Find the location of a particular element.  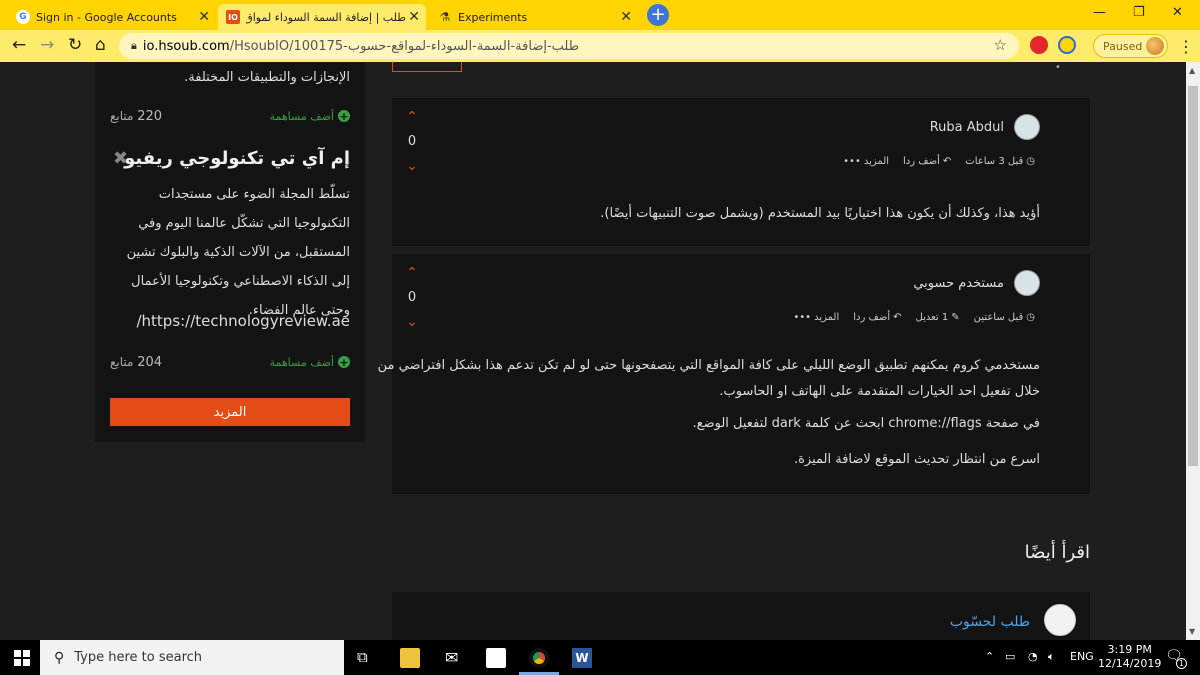

back-icon: ← is located at coordinates (19, 45).